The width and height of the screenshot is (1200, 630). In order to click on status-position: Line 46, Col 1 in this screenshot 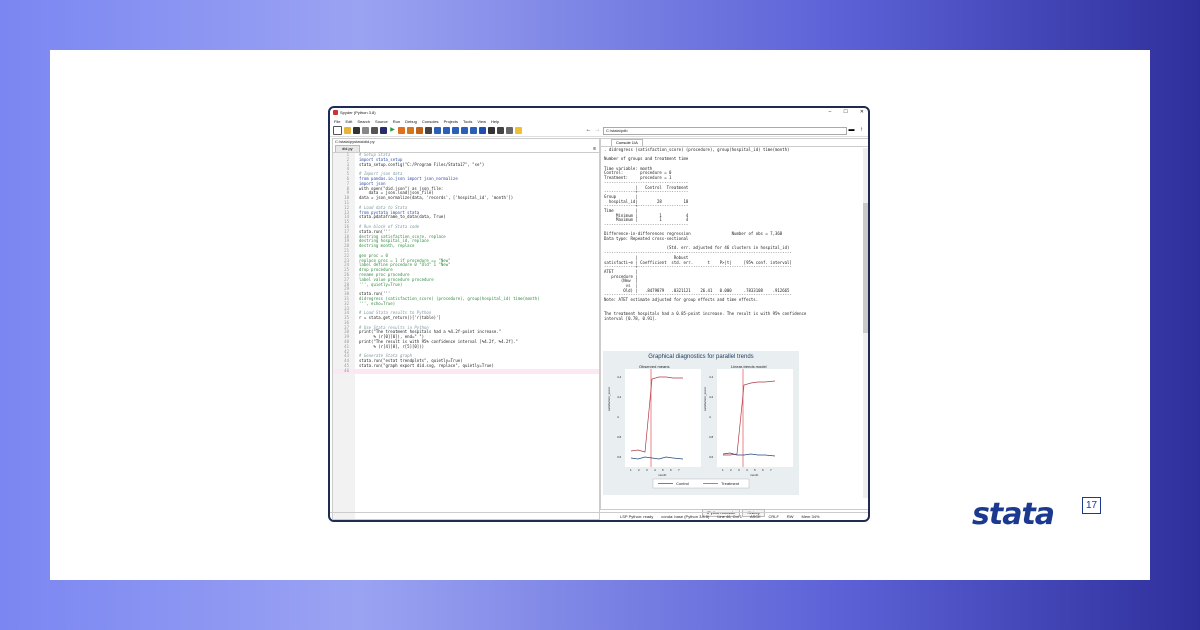, I will do `click(729, 516)`.